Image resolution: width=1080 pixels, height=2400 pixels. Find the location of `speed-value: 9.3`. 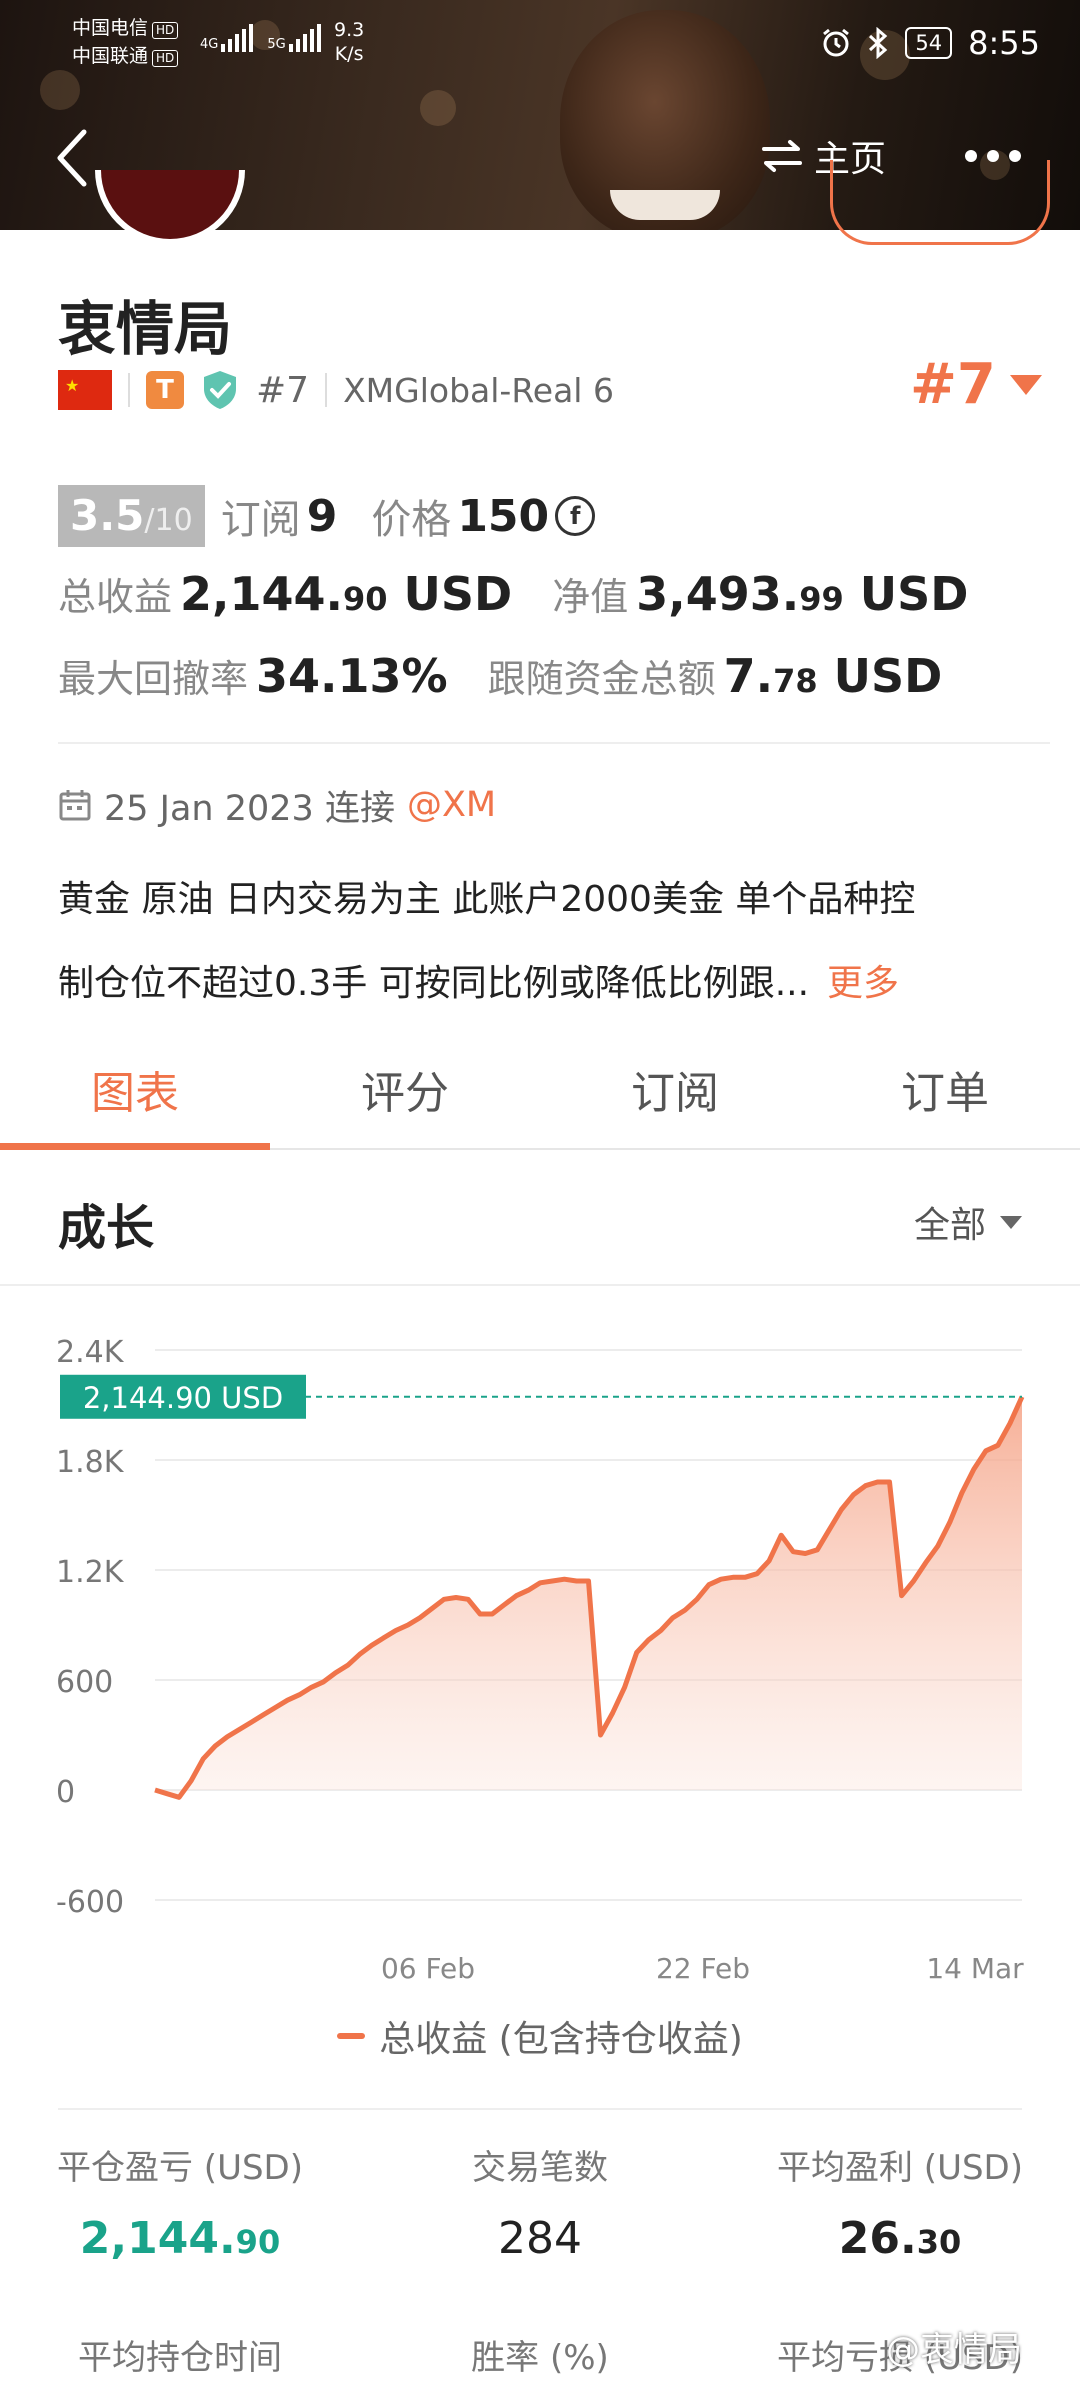

speed-value: 9.3 is located at coordinates (349, 30).